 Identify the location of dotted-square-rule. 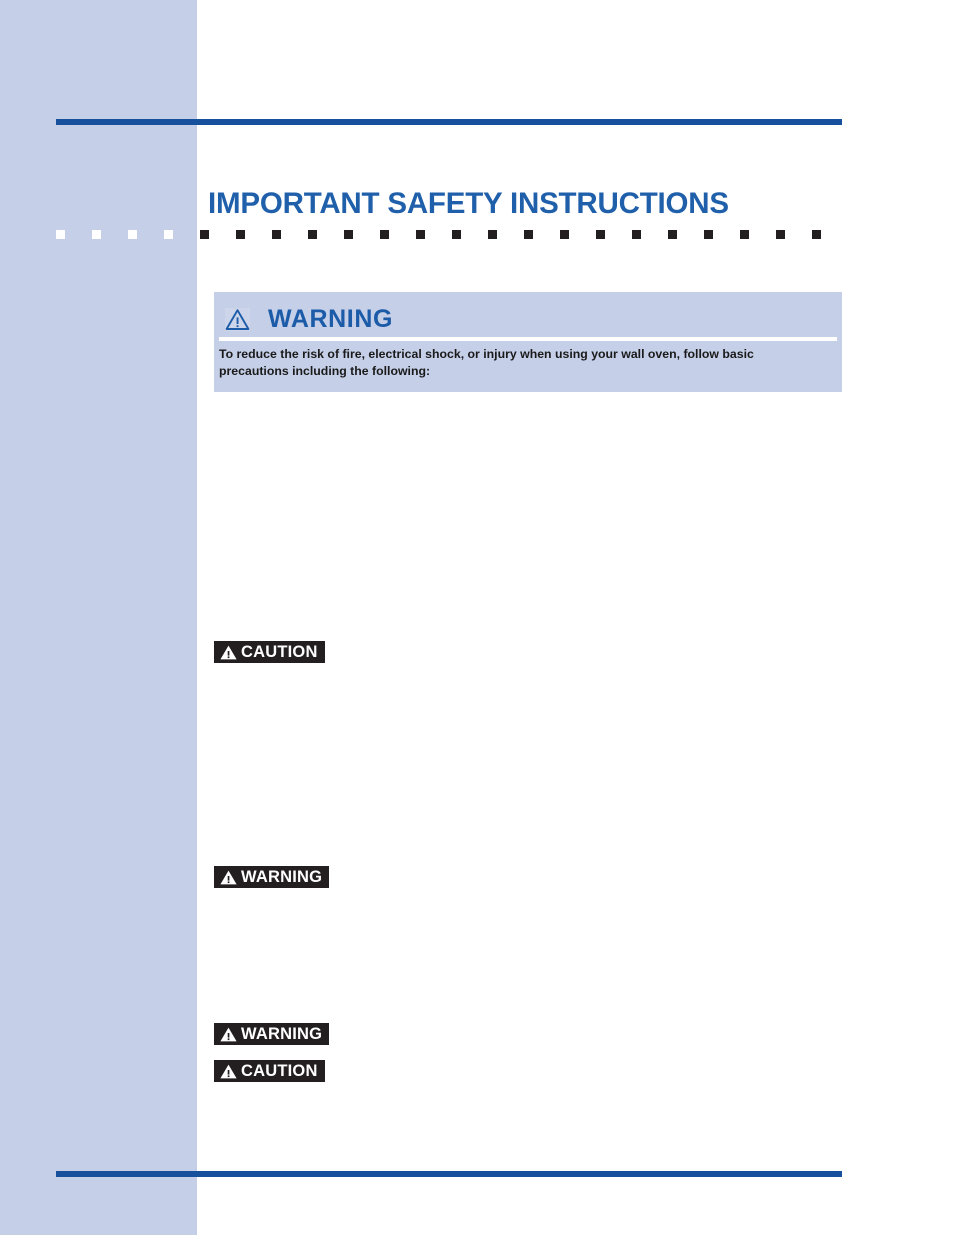
(477, 235).